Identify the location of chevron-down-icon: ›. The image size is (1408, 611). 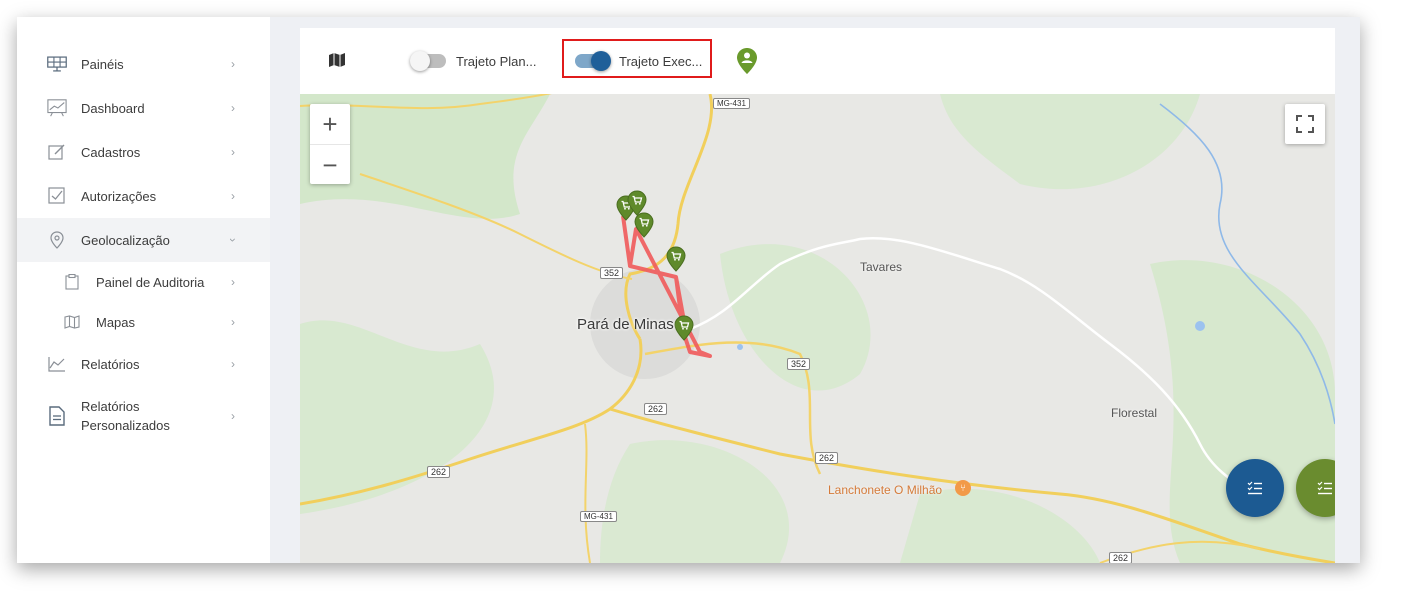
(233, 240).